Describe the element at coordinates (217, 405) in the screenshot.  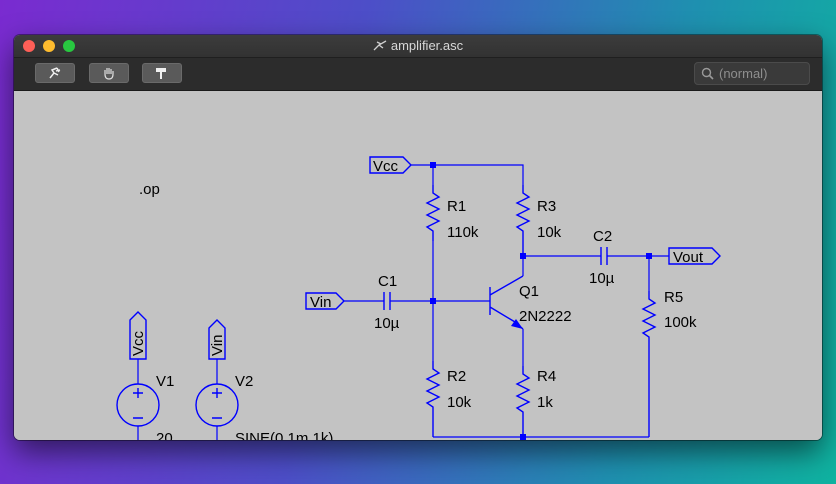
I see `voltage-source-v2` at that location.